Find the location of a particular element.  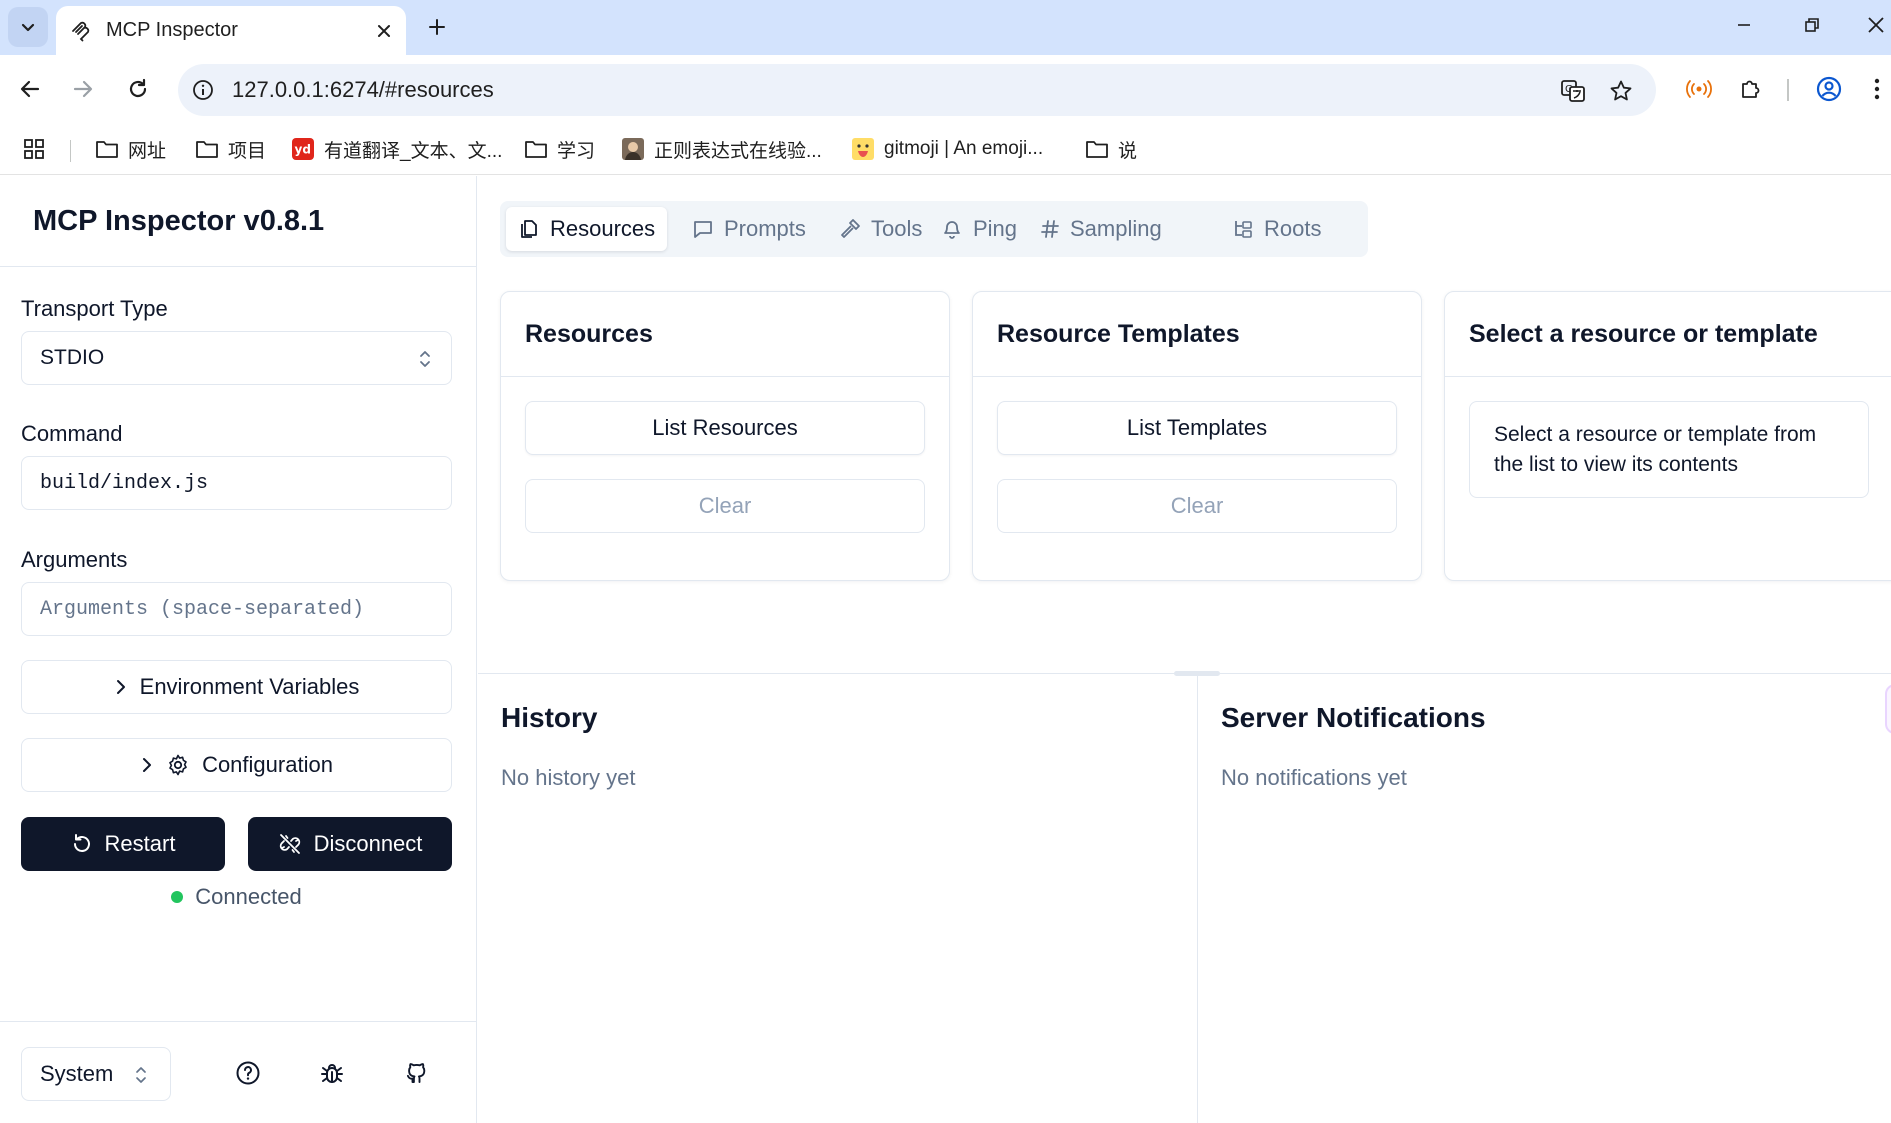

clear-resources-button: Clear is located at coordinates (725, 506).